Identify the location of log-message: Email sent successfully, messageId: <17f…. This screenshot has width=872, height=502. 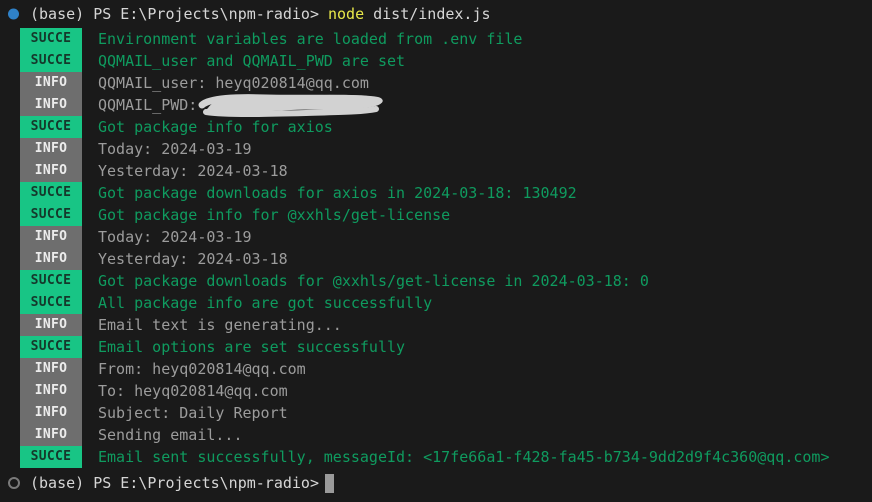
(464, 457).